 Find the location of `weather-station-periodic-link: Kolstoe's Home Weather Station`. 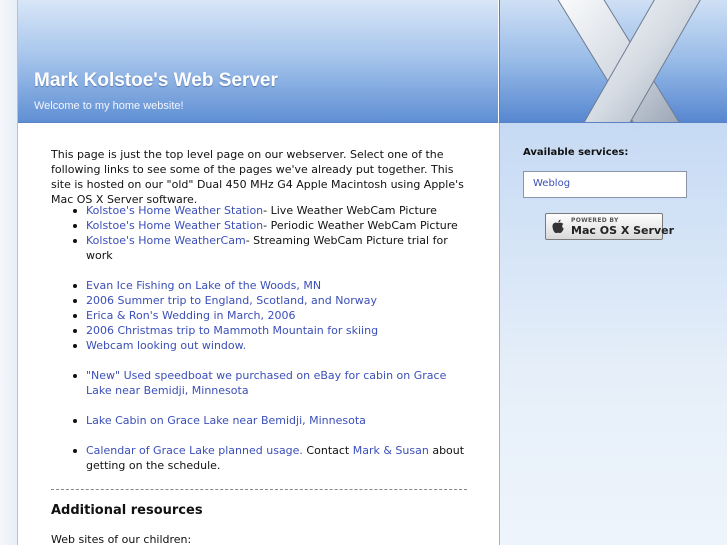

weather-station-periodic-link: Kolstoe's Home Weather Station is located at coordinates (174, 225).